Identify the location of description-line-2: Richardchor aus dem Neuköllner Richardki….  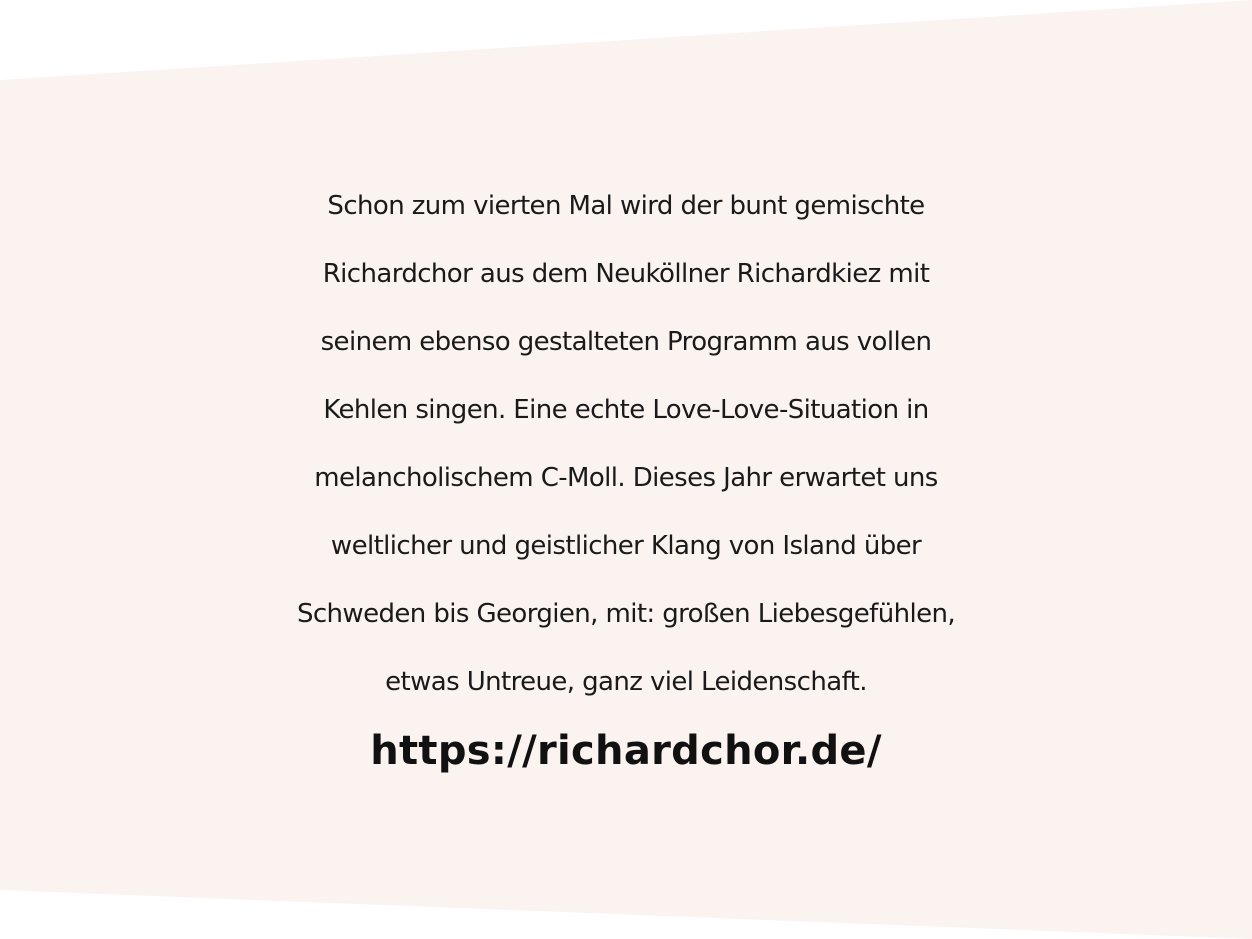
(626, 274).